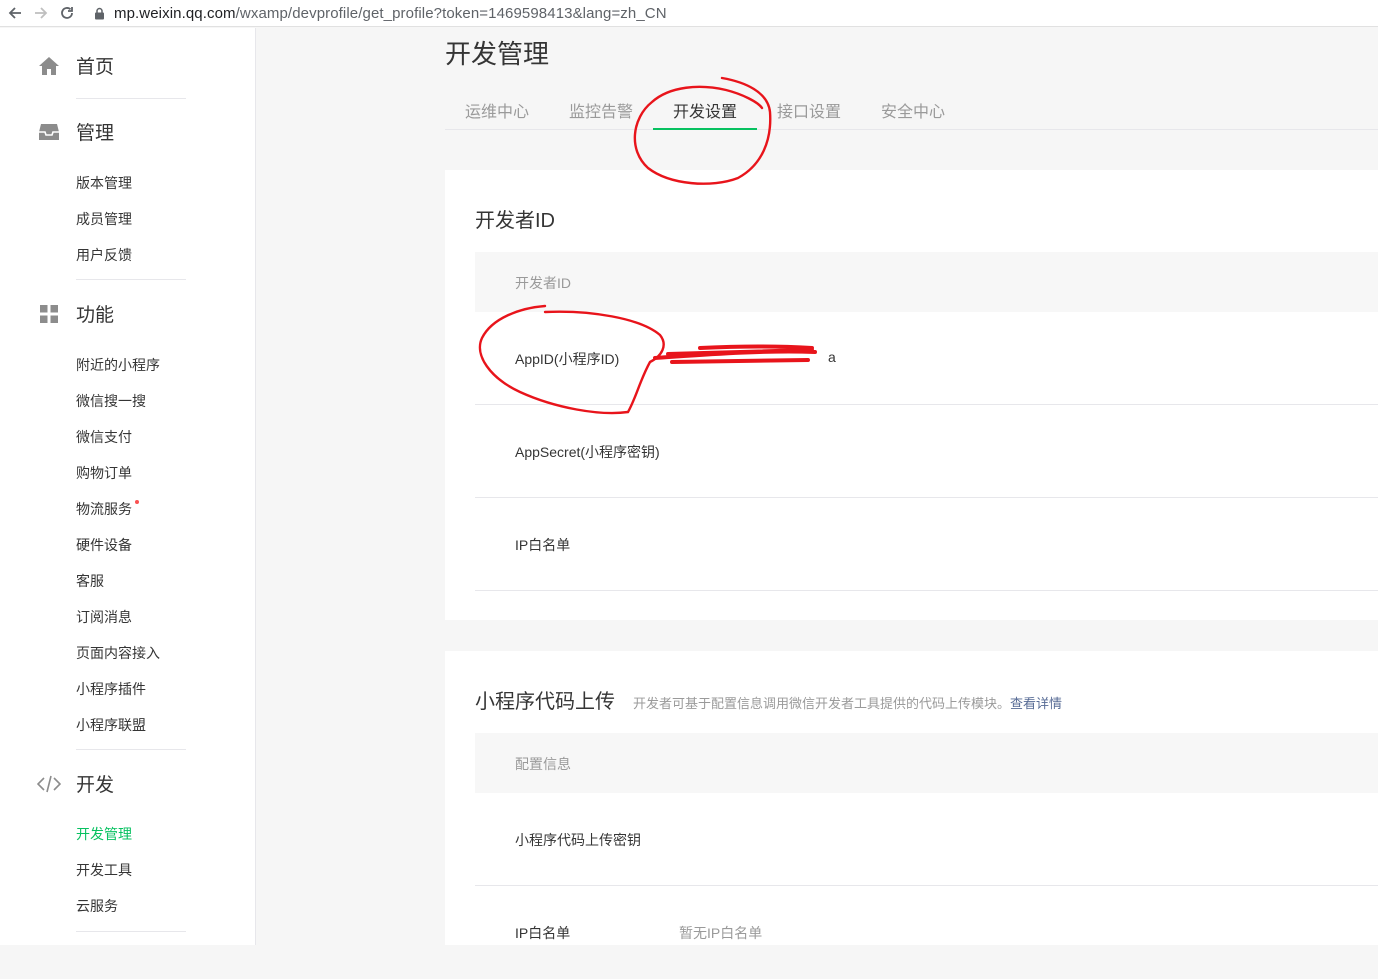  What do you see at coordinates (809, 110) in the screenshot?
I see `tab-api: 接口设置` at bounding box center [809, 110].